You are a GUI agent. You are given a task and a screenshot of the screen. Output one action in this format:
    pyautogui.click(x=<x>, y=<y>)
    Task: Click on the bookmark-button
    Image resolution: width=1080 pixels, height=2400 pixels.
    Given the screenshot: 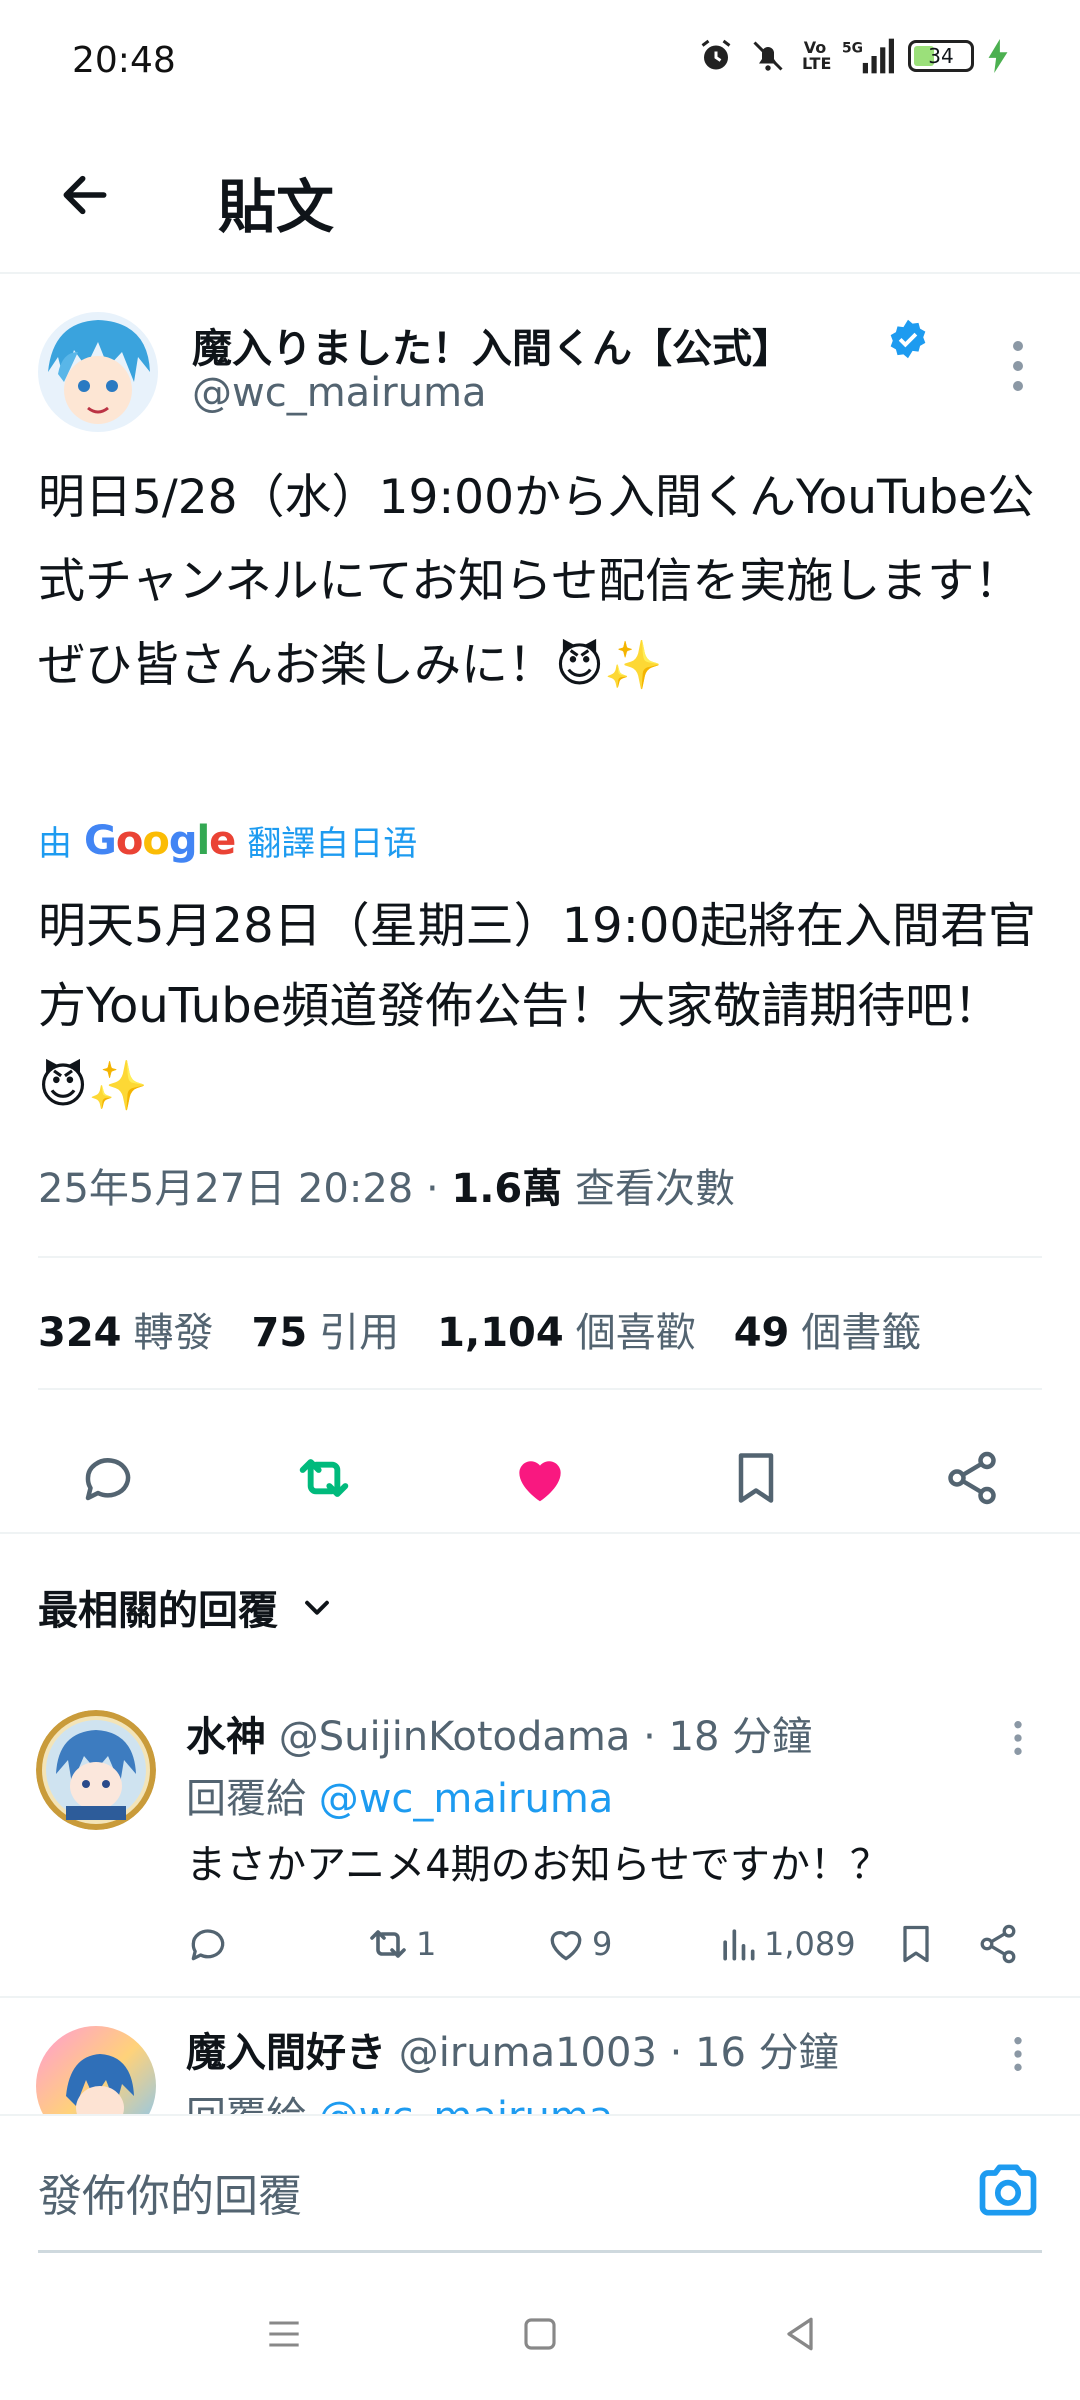 What is the action you would take?
    pyautogui.click(x=756, y=1478)
    